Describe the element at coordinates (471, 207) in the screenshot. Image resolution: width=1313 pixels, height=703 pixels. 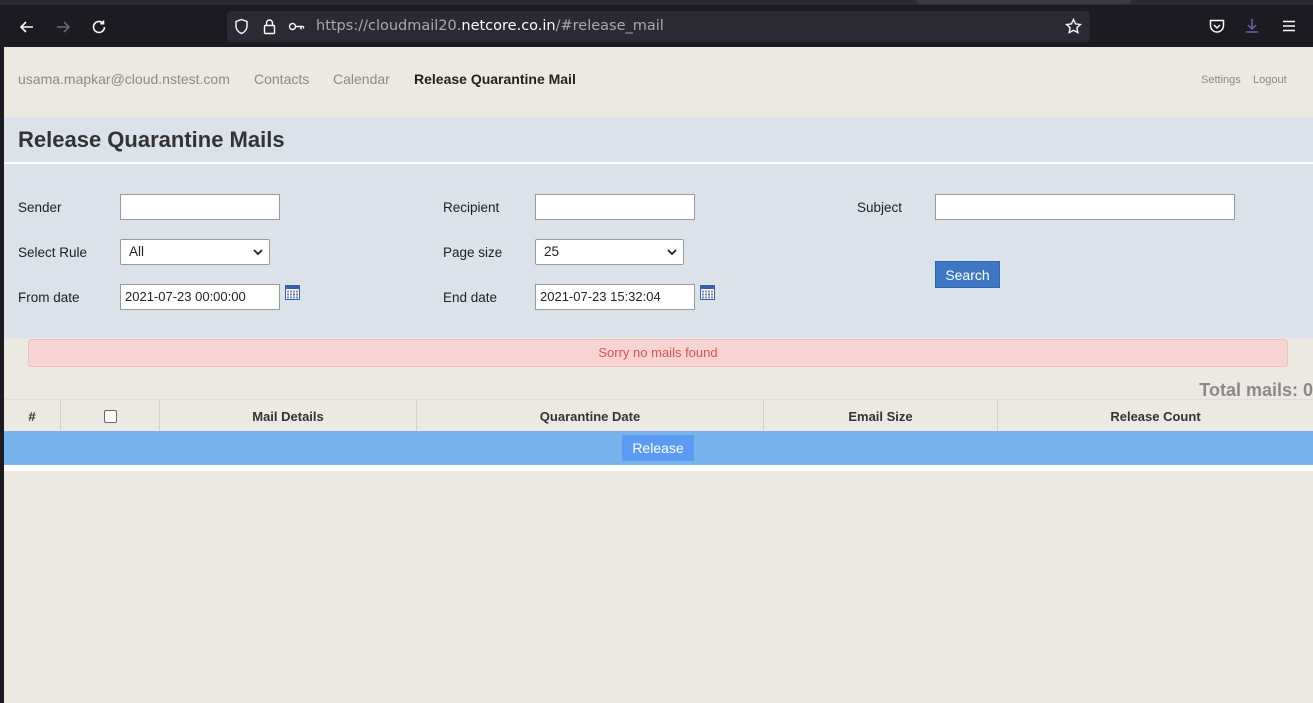
I see `recipient-label: Recipient` at that location.